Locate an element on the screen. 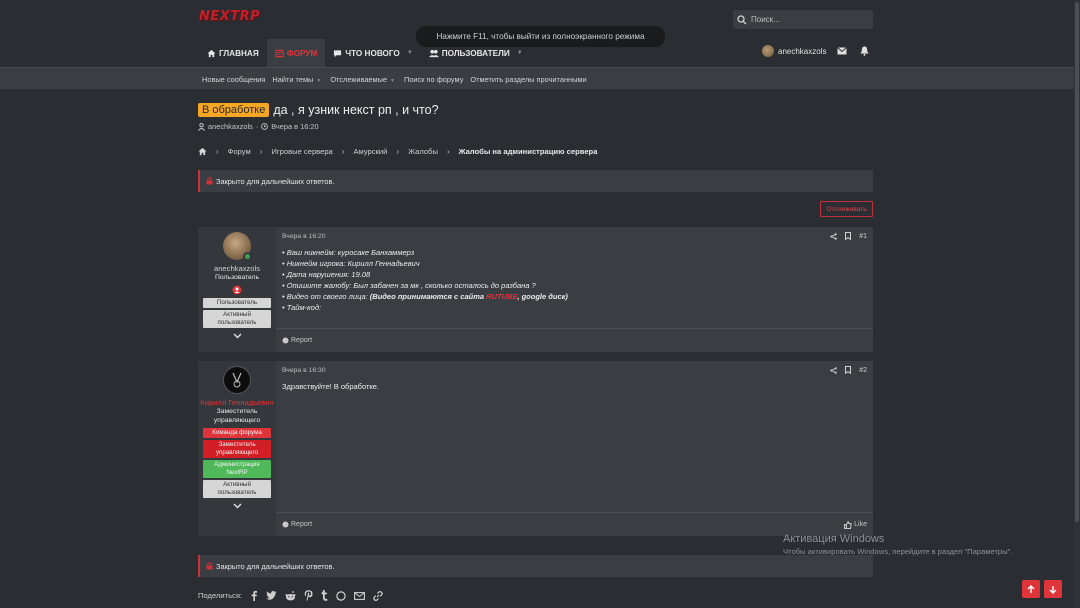 This screenshot has width=1080, height=608. post-footer: Report is located at coordinates (574, 340).